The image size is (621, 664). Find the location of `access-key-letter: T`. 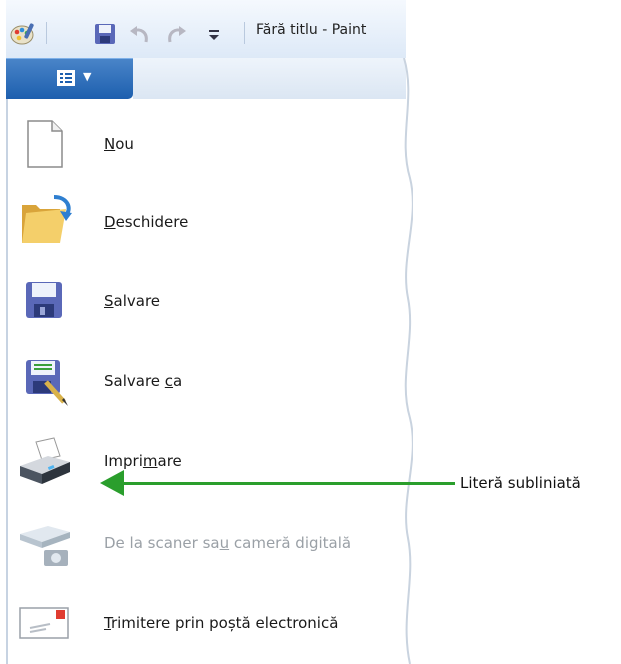

access-key-letter: T is located at coordinates (107, 623).